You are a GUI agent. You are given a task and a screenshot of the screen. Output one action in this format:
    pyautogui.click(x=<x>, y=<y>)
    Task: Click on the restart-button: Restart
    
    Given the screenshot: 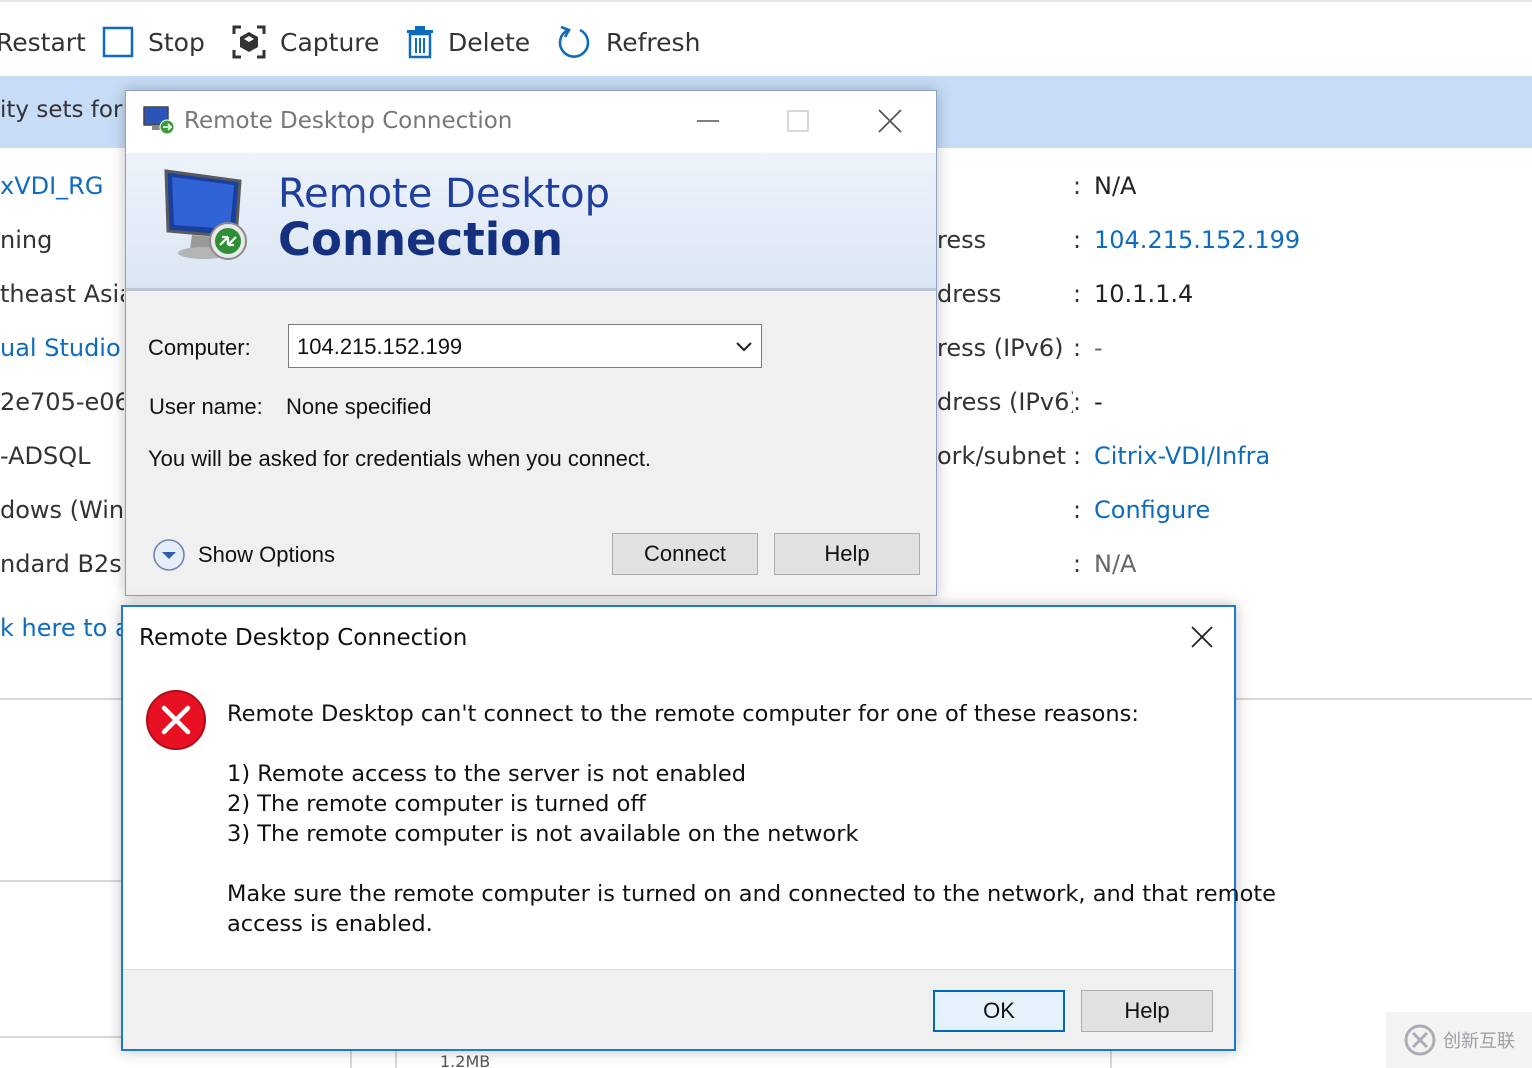 What is the action you would take?
    pyautogui.click(x=43, y=42)
    